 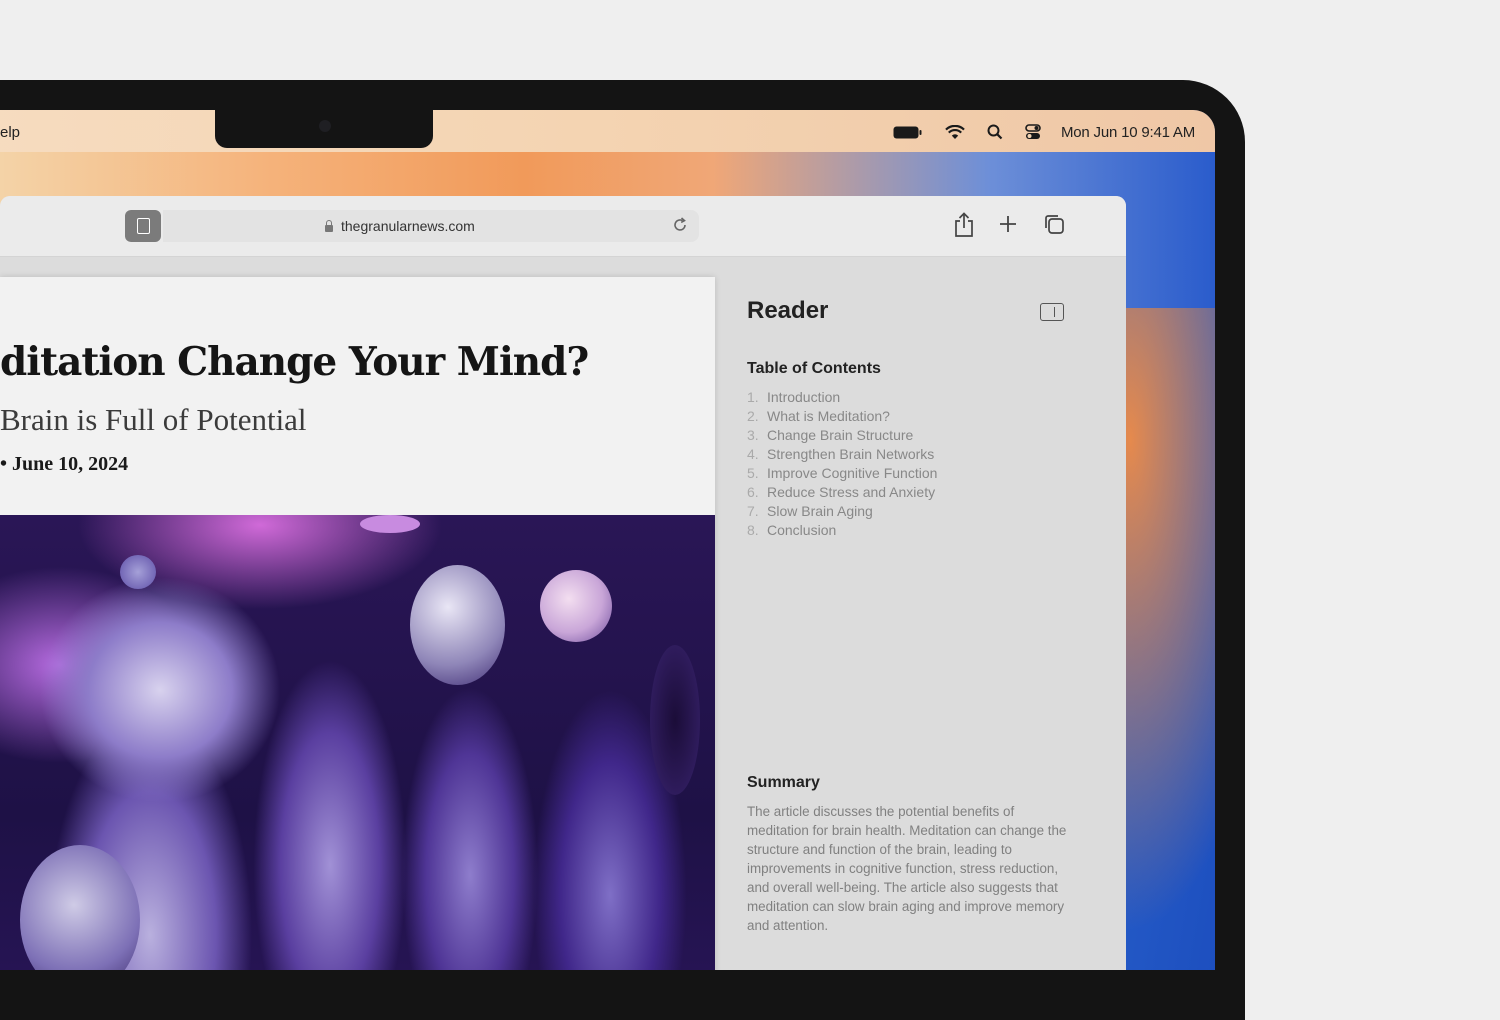 I want to click on battery-icon, so click(x=908, y=132).